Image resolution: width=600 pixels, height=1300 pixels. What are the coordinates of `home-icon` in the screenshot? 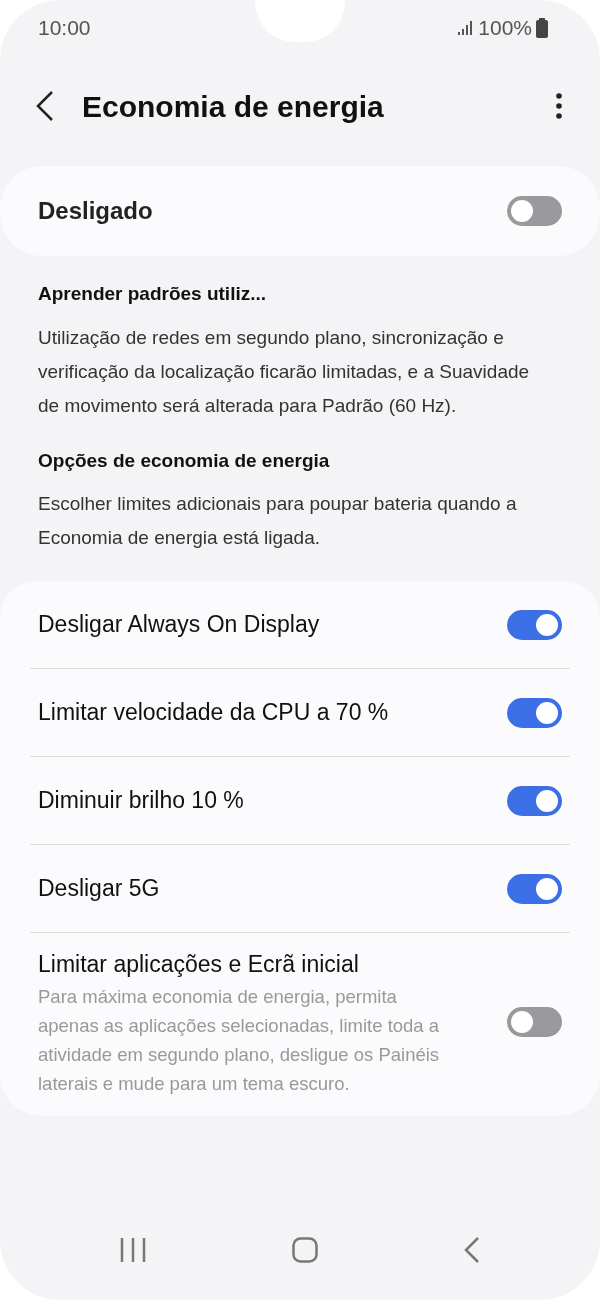 It's located at (305, 1250).